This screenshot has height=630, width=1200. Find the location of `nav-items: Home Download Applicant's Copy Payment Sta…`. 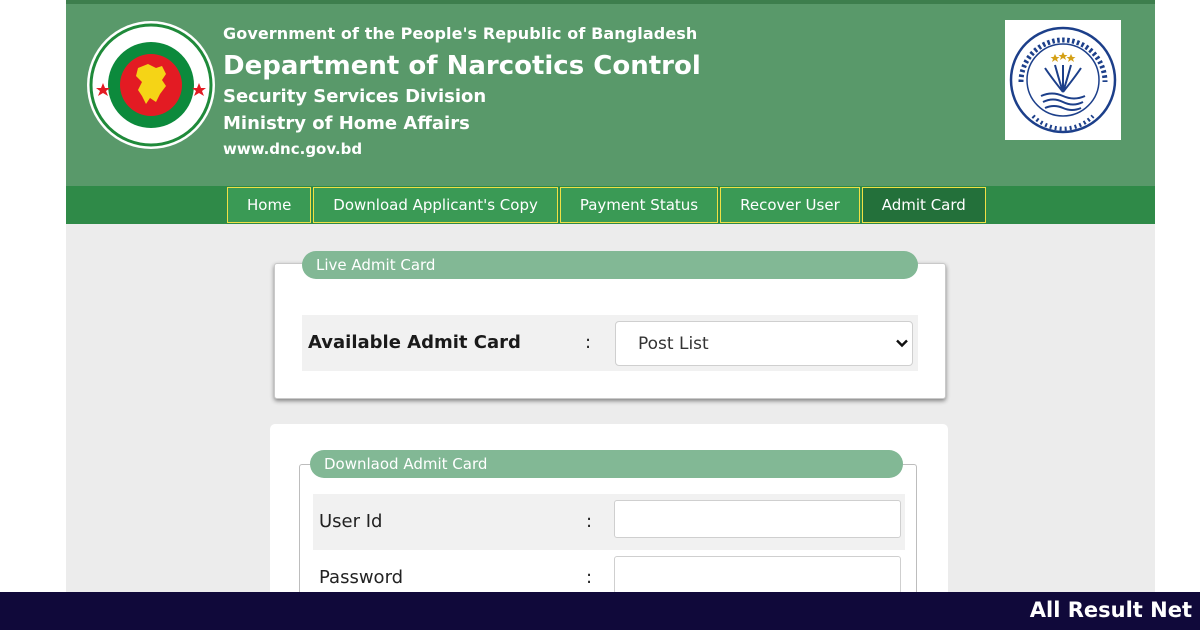

nav-items: Home Download Applicant's Copy Payment Sta… is located at coordinates (606, 205).